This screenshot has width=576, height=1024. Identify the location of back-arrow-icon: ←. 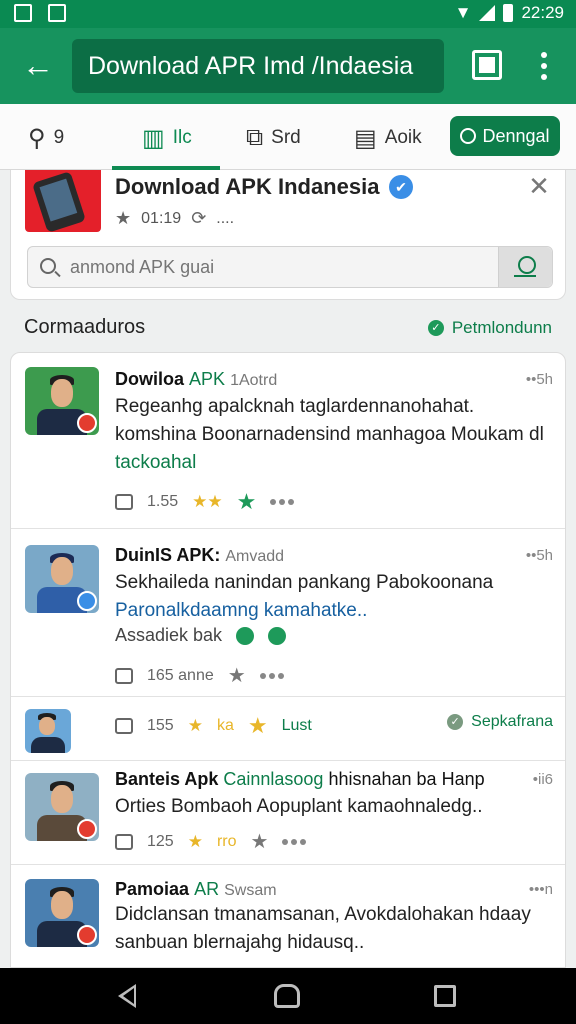
(38, 66).